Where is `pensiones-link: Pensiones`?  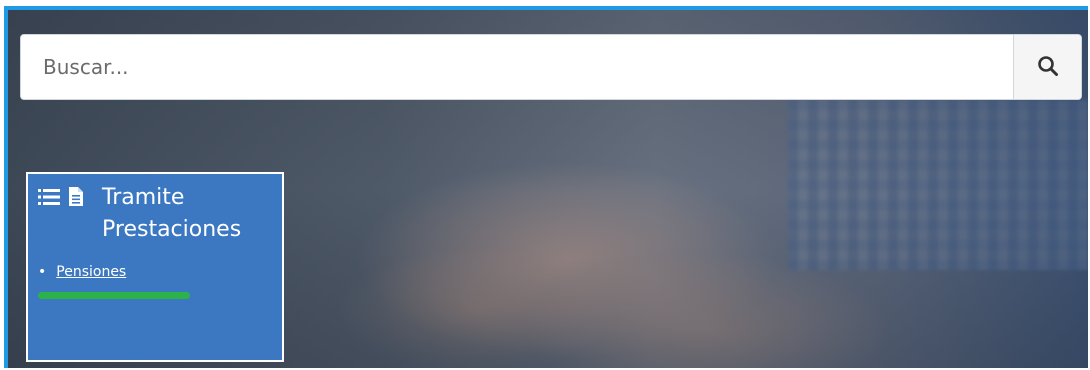
pensiones-link: Pensiones is located at coordinates (91, 272).